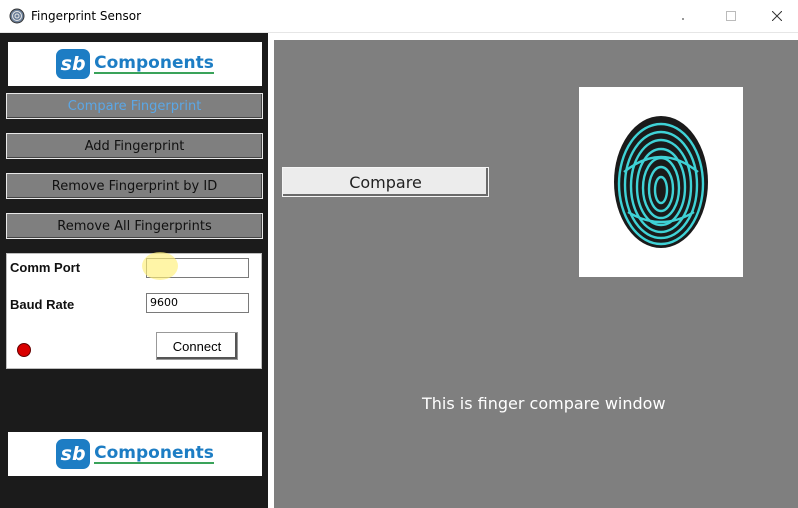 This screenshot has height=508, width=798. Describe the element at coordinates (134, 146) in the screenshot. I see `add-fingerprint-button: Add Fingerprint` at that location.